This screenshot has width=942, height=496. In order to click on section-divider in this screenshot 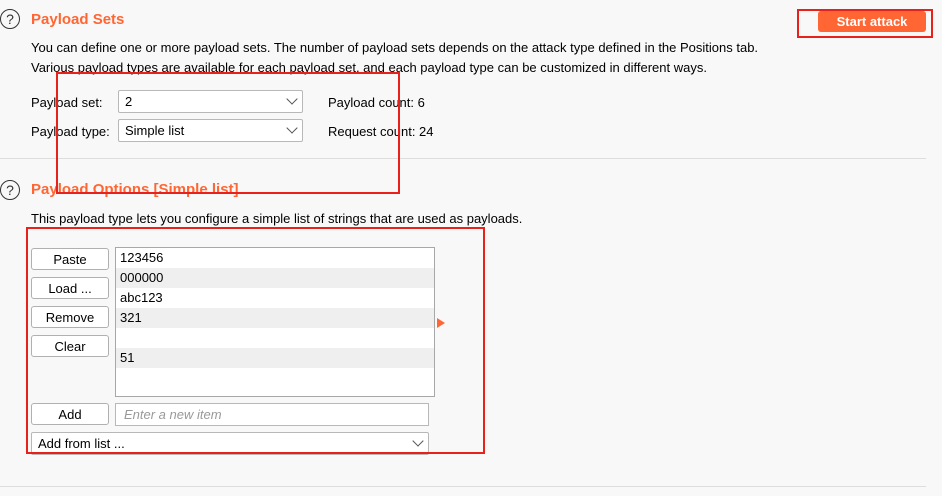, I will do `click(463, 486)`.